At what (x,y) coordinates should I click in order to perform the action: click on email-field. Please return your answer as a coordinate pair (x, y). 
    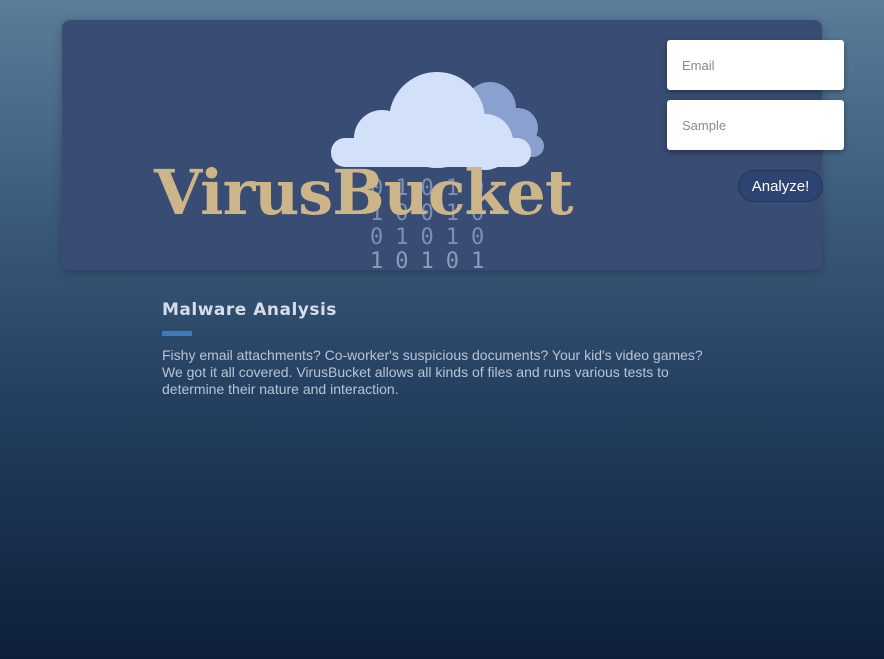
    Looking at the image, I should click on (755, 65).